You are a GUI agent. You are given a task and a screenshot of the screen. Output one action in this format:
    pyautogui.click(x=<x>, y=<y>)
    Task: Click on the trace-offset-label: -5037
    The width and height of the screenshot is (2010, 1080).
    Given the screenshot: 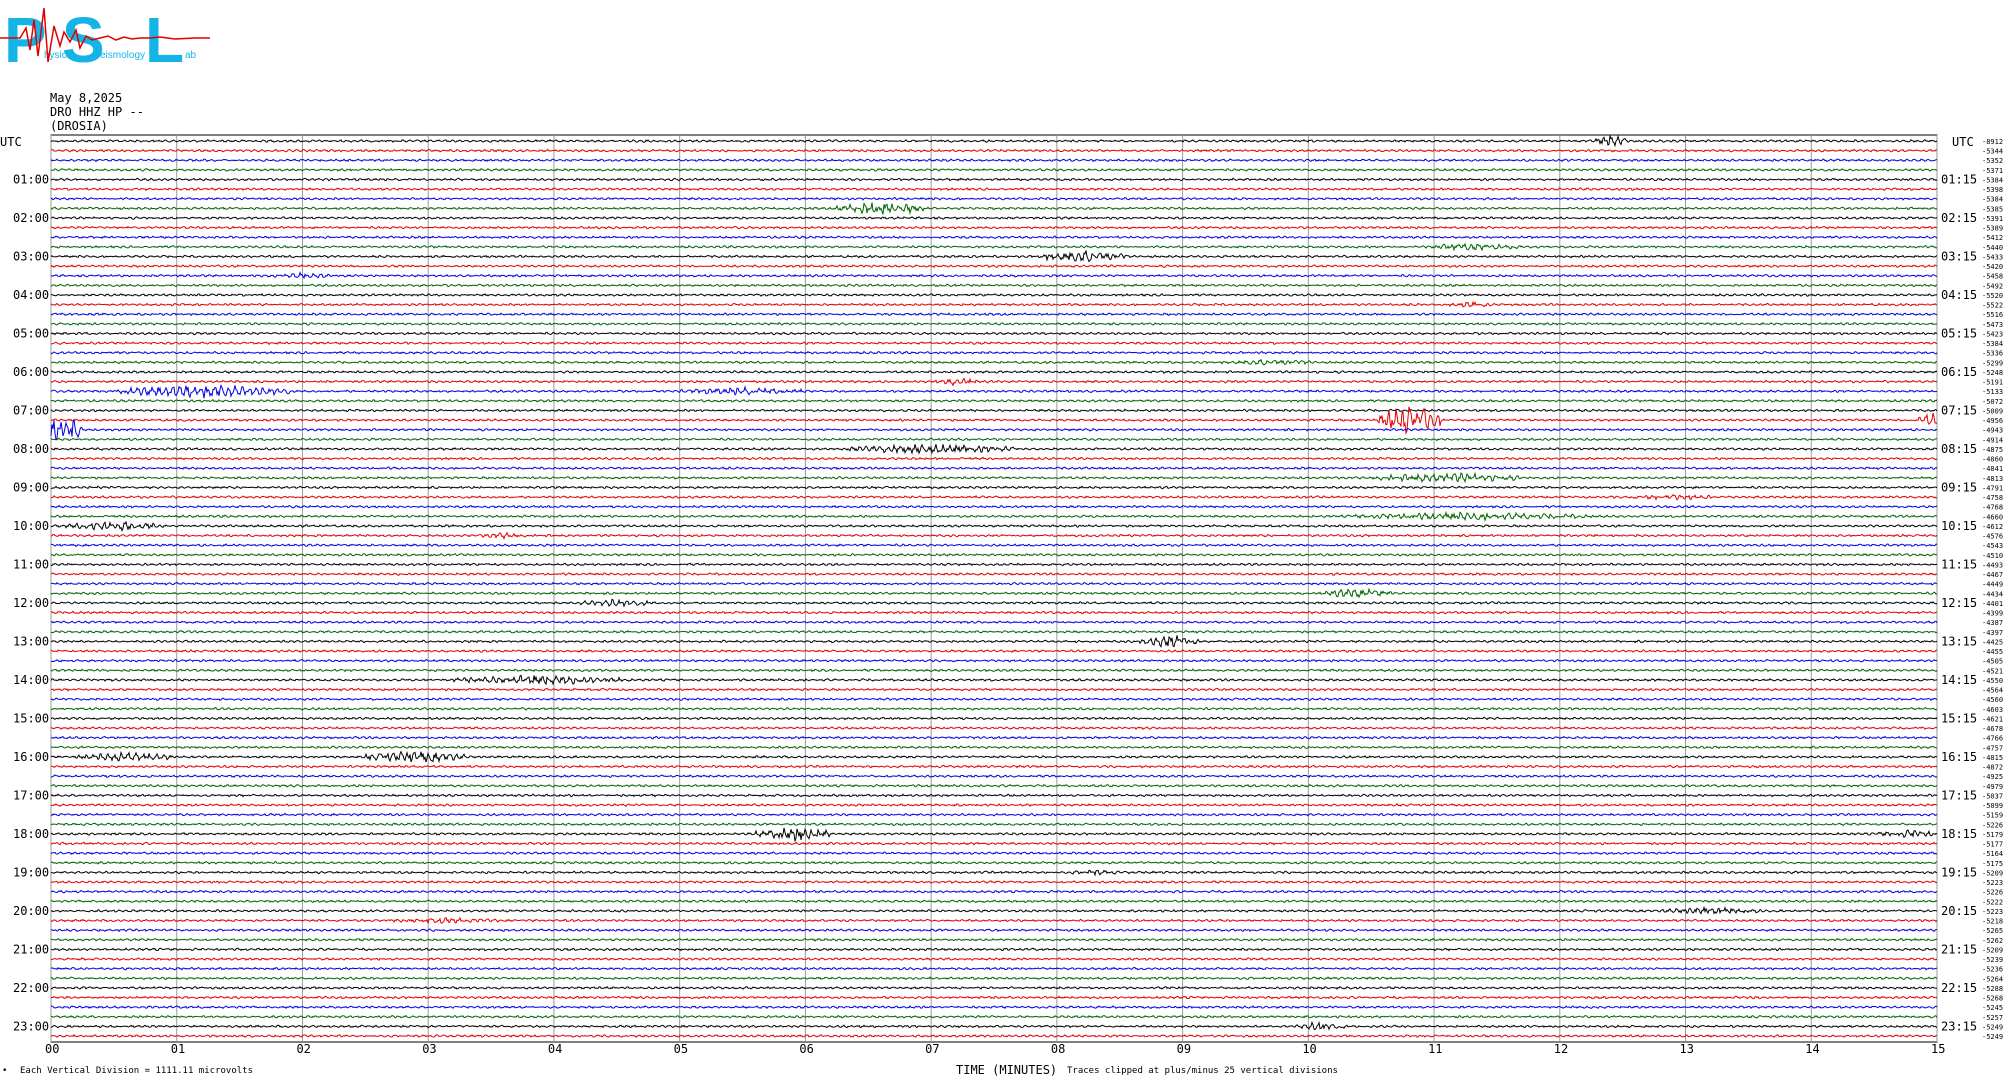 What is the action you would take?
    pyautogui.click(x=1992, y=796)
    